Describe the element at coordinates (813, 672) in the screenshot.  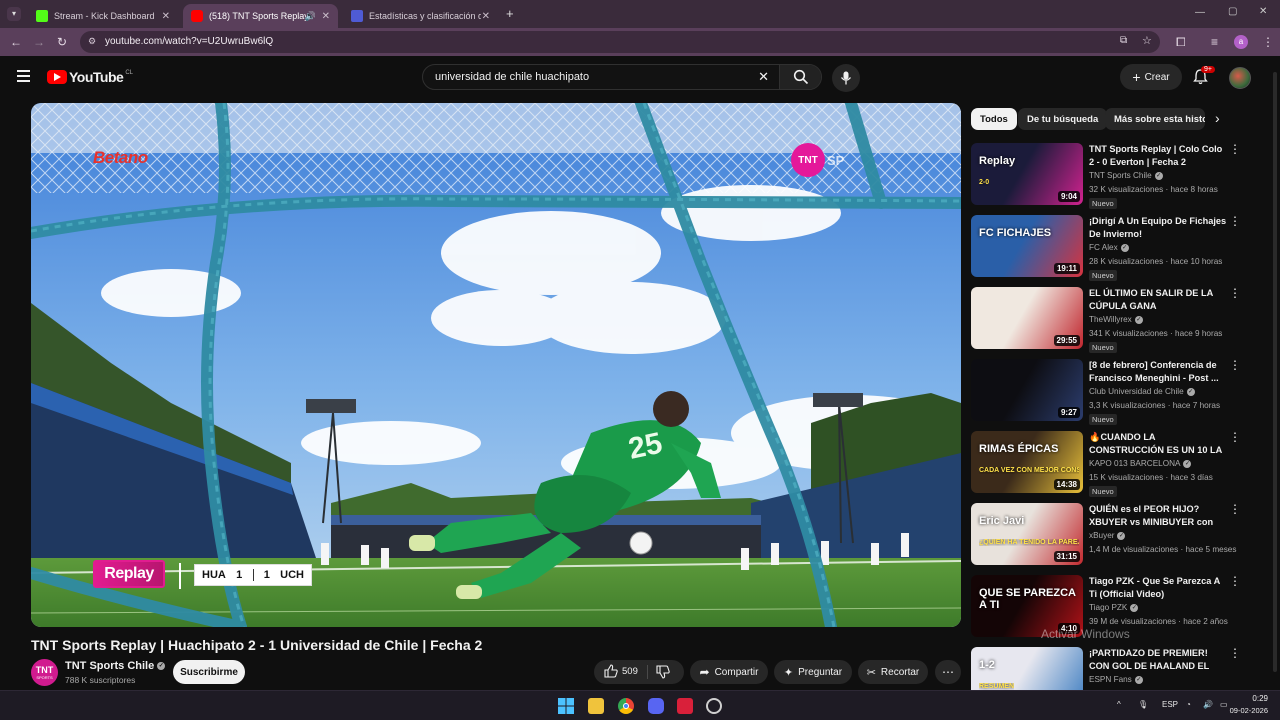
I see `ask-button: ✦ Preguntar` at that location.